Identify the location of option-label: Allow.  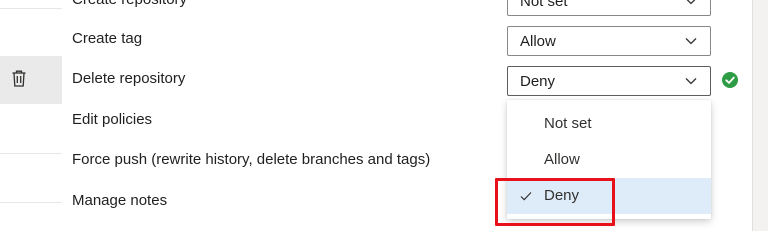
(562, 159).